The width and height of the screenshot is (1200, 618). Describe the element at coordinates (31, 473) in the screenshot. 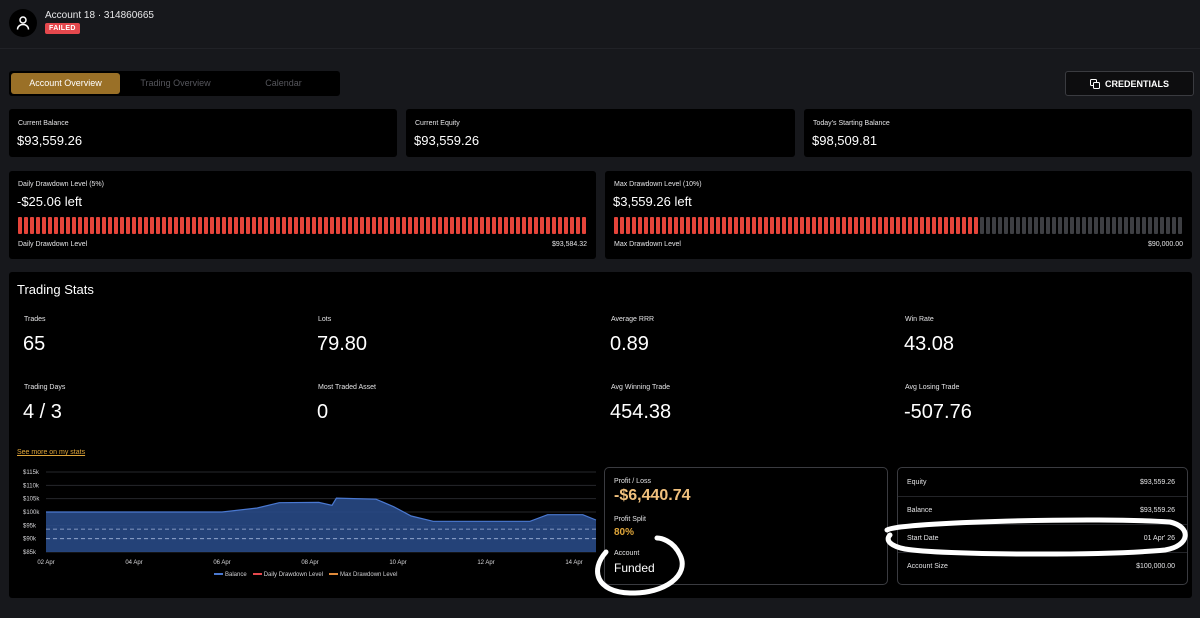

I see `y-tick-label: $115k` at that location.